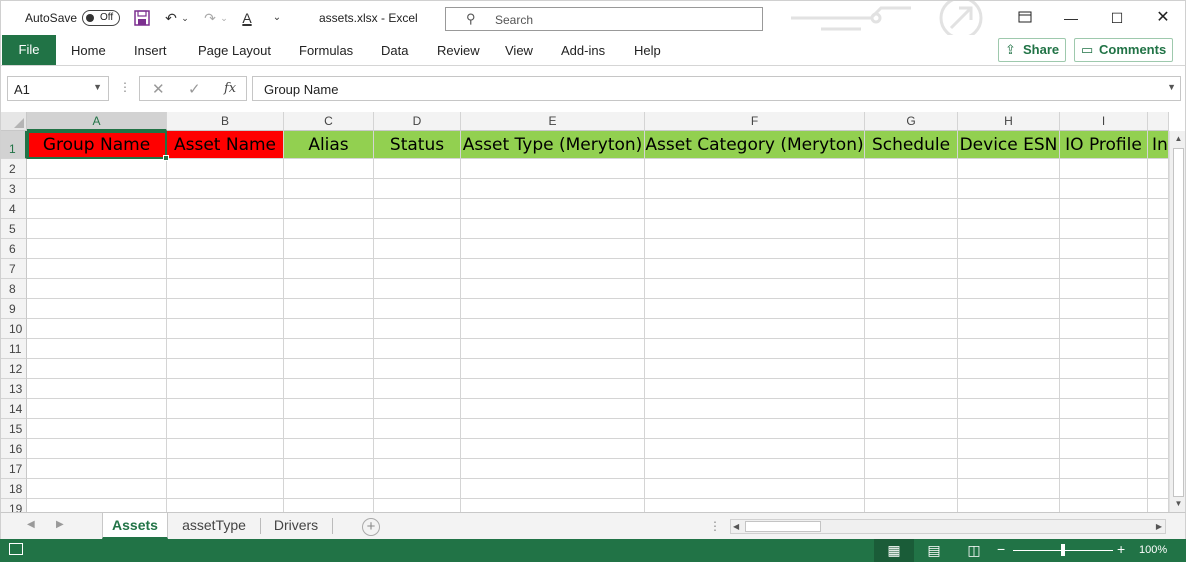 This screenshot has height=562, width=1186. Describe the element at coordinates (14, 309) in the screenshot. I see `row-header-9: 9` at that location.